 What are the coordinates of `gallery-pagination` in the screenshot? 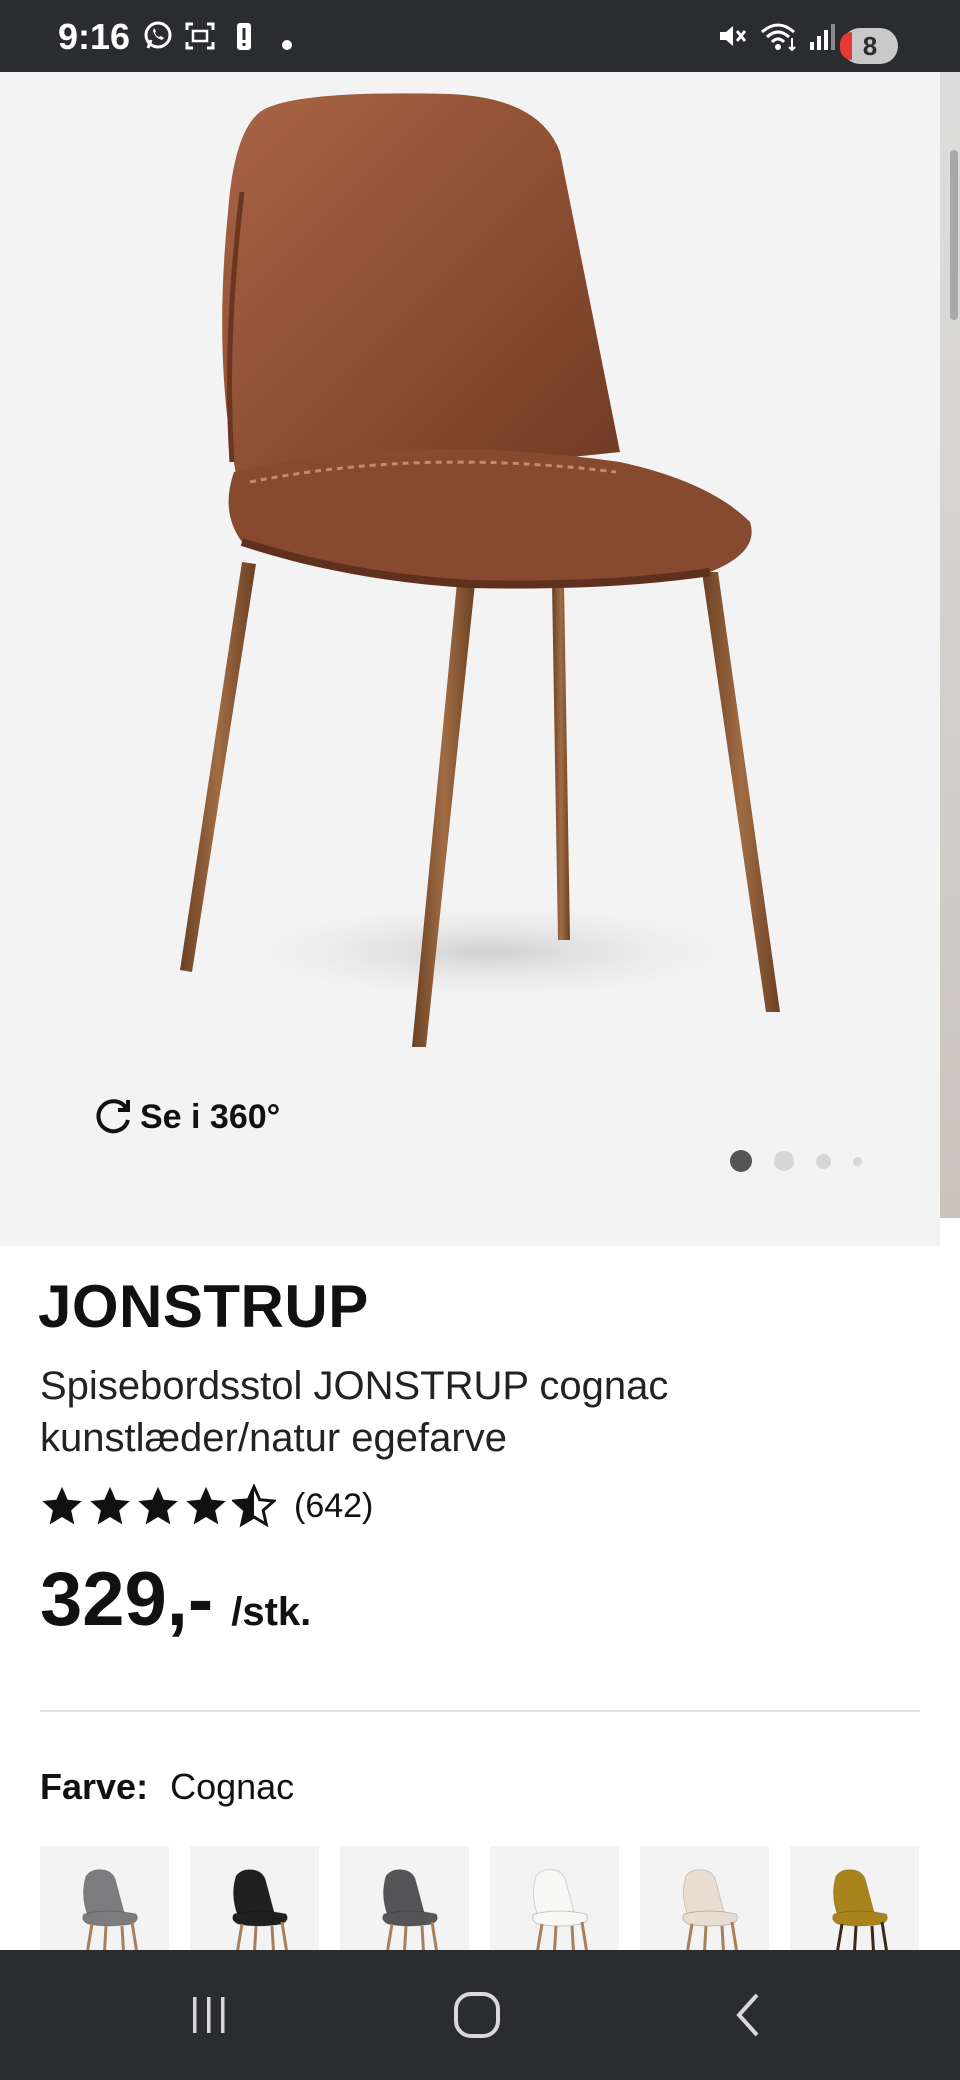 It's located at (796, 1161).